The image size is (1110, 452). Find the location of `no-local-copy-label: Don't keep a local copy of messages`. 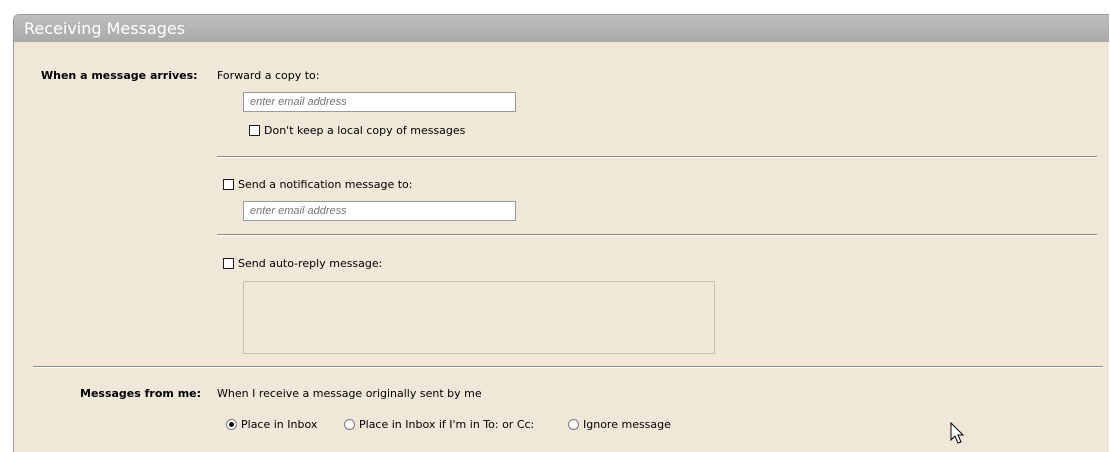

no-local-copy-label: Don't keep a local copy of messages is located at coordinates (365, 130).